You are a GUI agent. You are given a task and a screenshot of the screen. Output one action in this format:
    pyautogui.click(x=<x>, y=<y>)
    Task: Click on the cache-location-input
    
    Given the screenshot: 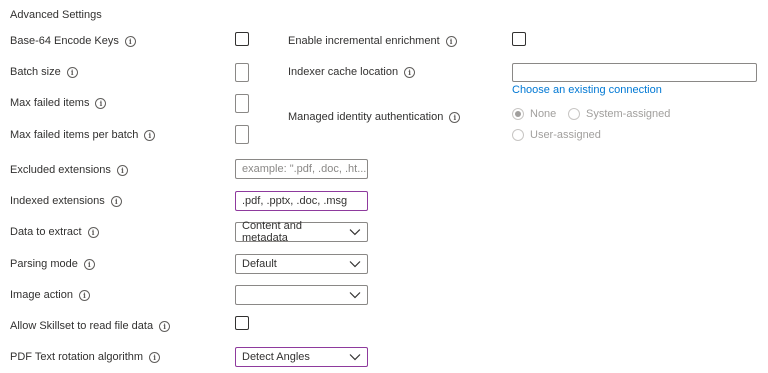 What is the action you would take?
    pyautogui.click(x=634, y=72)
    